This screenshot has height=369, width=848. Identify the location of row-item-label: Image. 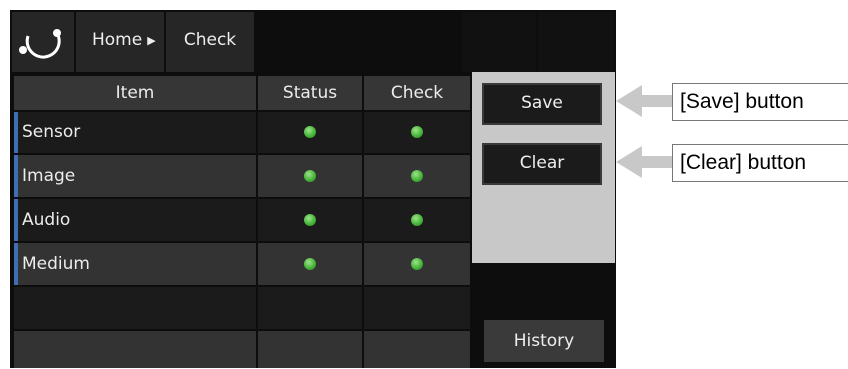
(49, 176).